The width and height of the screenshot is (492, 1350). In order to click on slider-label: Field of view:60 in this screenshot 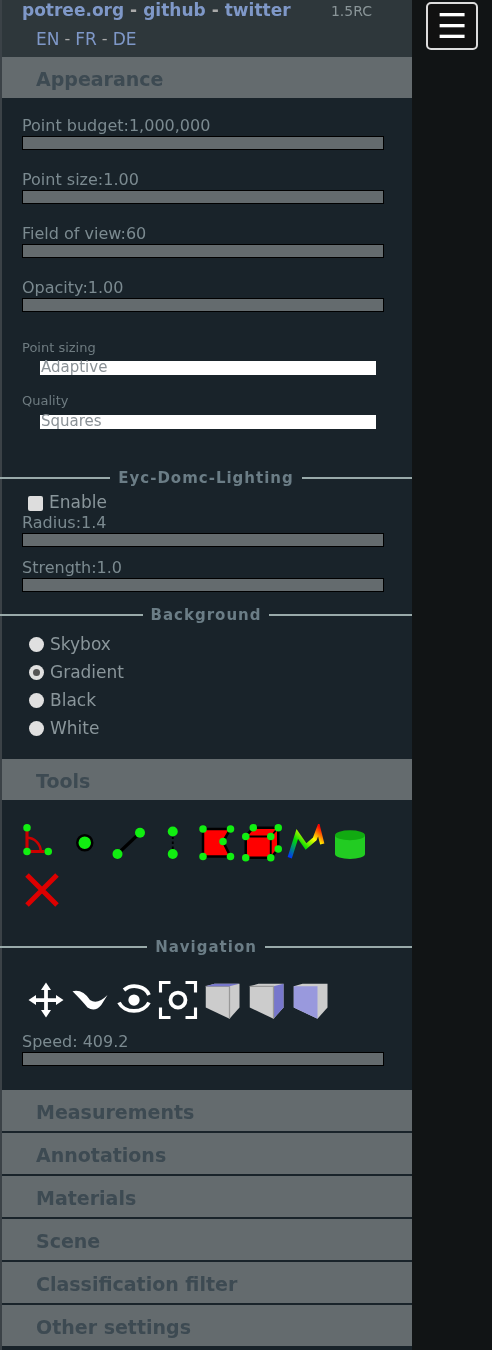, I will do `click(85, 233)`.